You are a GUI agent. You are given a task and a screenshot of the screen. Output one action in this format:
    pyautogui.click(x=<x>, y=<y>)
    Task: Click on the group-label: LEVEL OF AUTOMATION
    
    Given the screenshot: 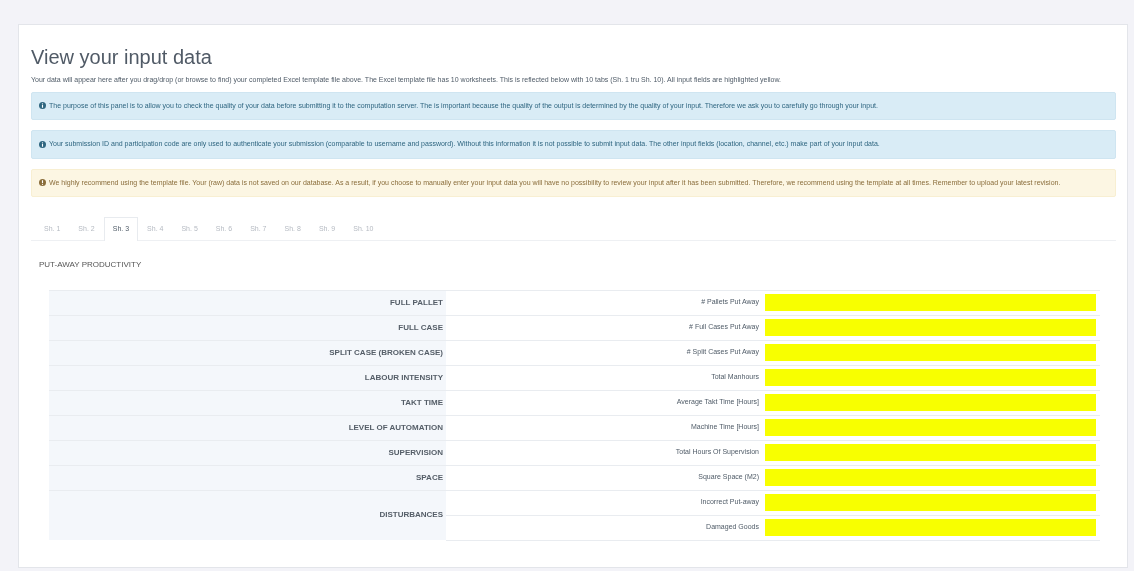 What is the action you would take?
    pyautogui.click(x=247, y=427)
    